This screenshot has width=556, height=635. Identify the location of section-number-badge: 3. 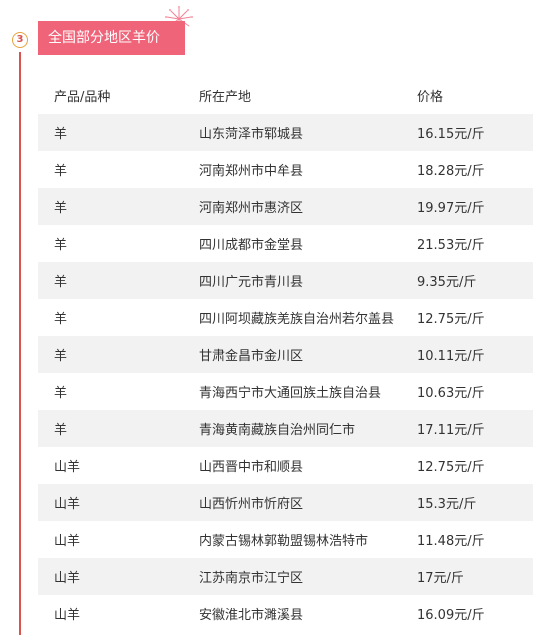
(20, 40).